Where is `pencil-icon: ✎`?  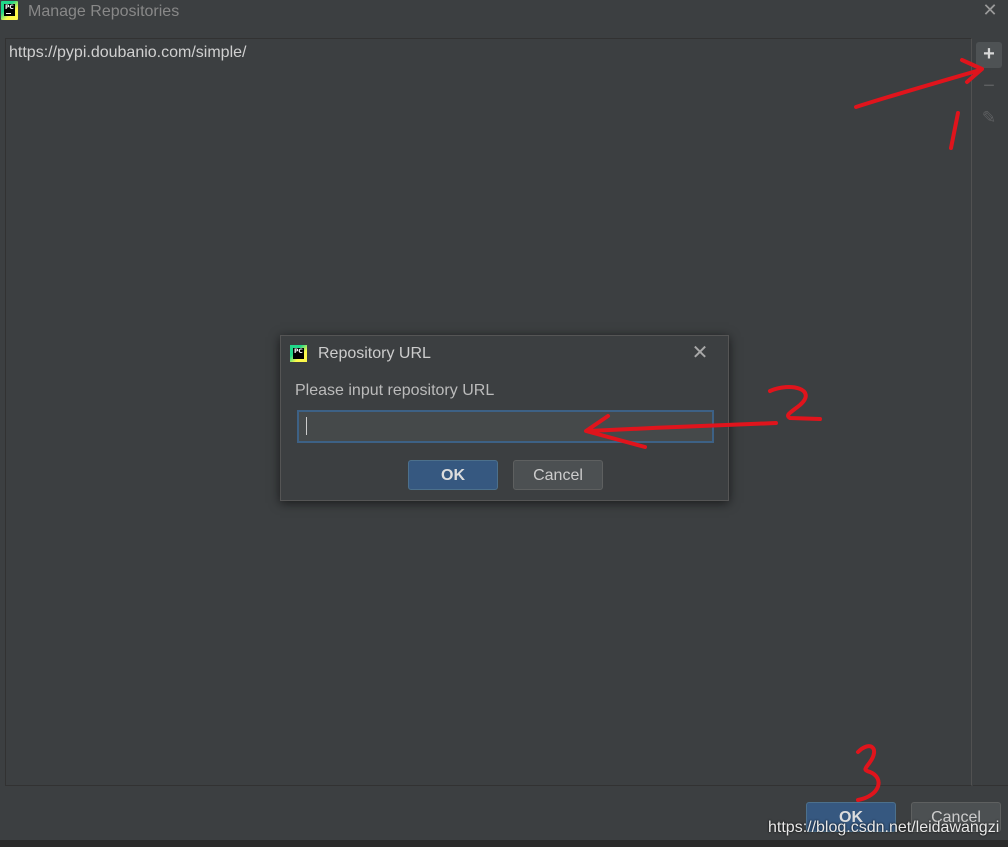 pencil-icon: ✎ is located at coordinates (989, 117).